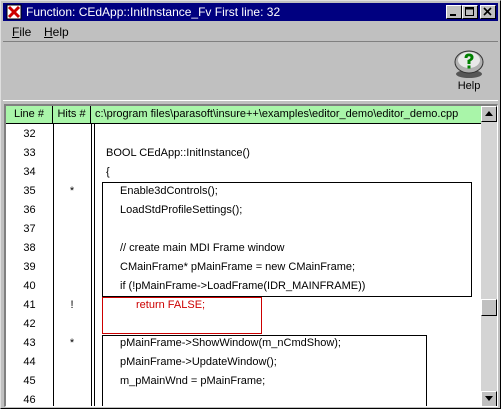  I want to click on scroll-thumb, so click(489, 307).